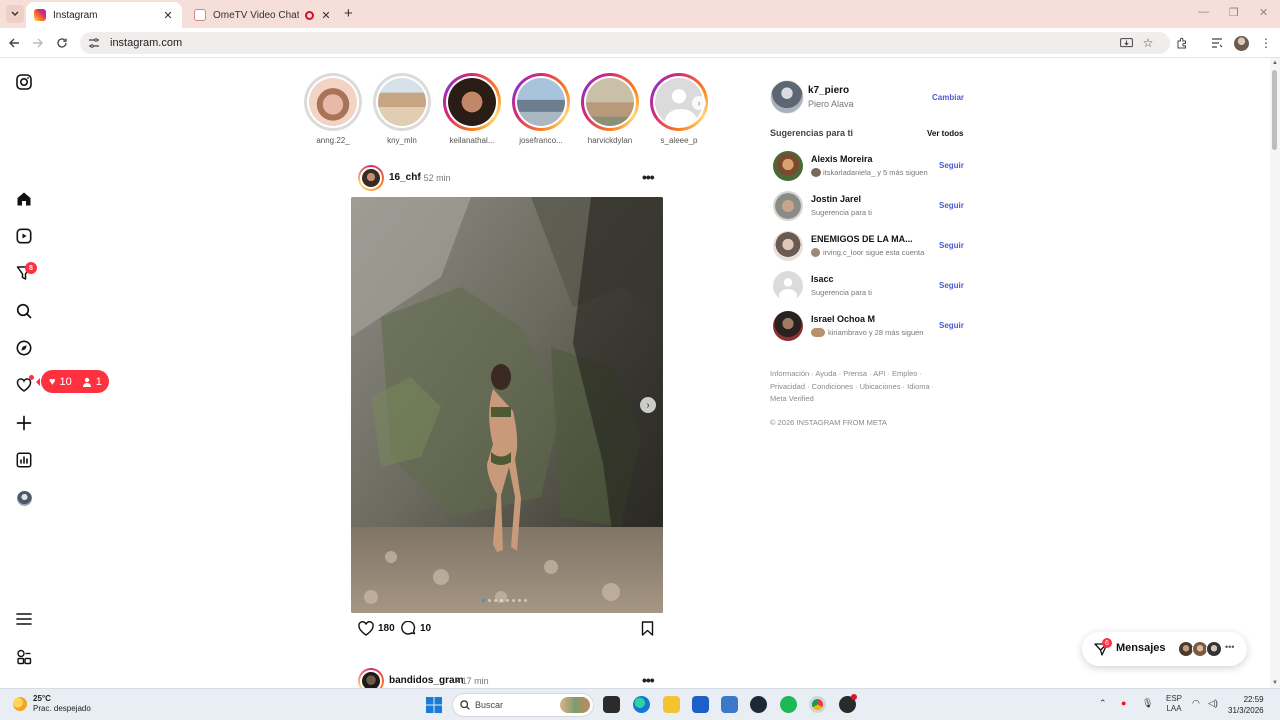 The width and height of the screenshot is (1280, 720). Describe the element at coordinates (523, 705) in the screenshot. I see `taskbar-search: Buscar` at that location.